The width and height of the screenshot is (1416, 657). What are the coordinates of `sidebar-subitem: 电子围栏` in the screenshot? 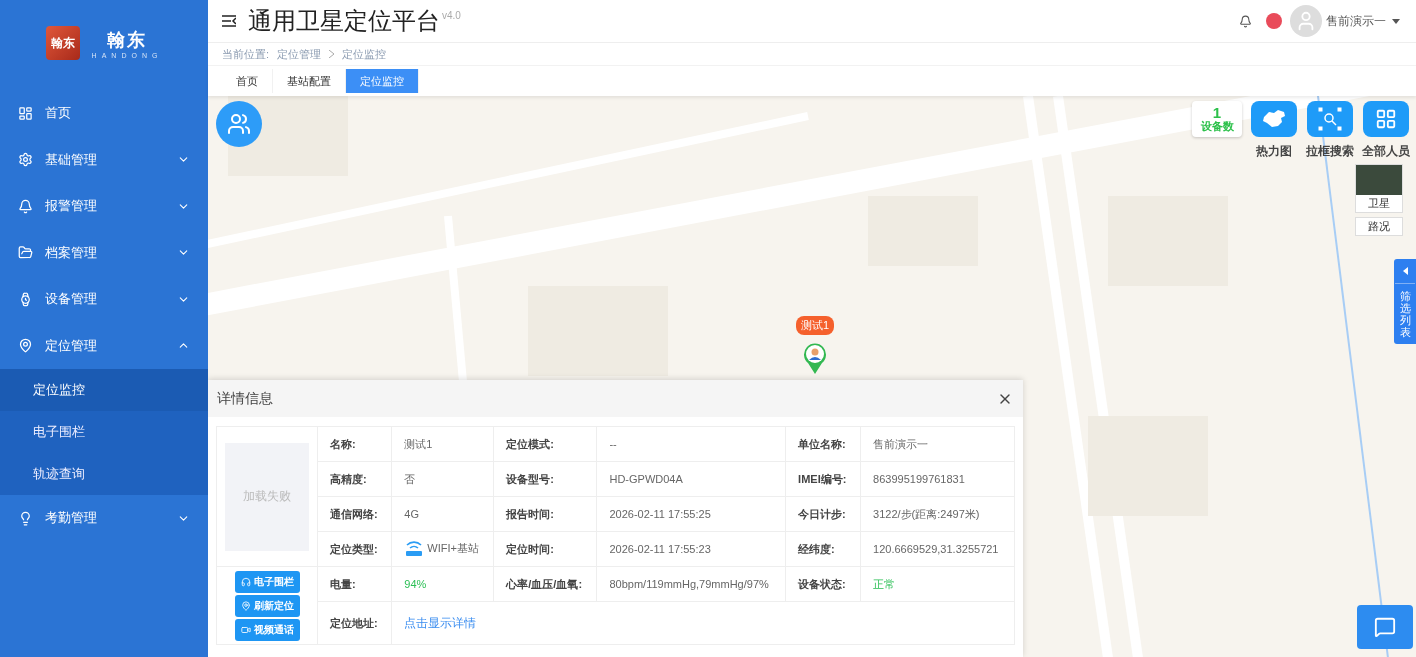 It's located at (104, 432).